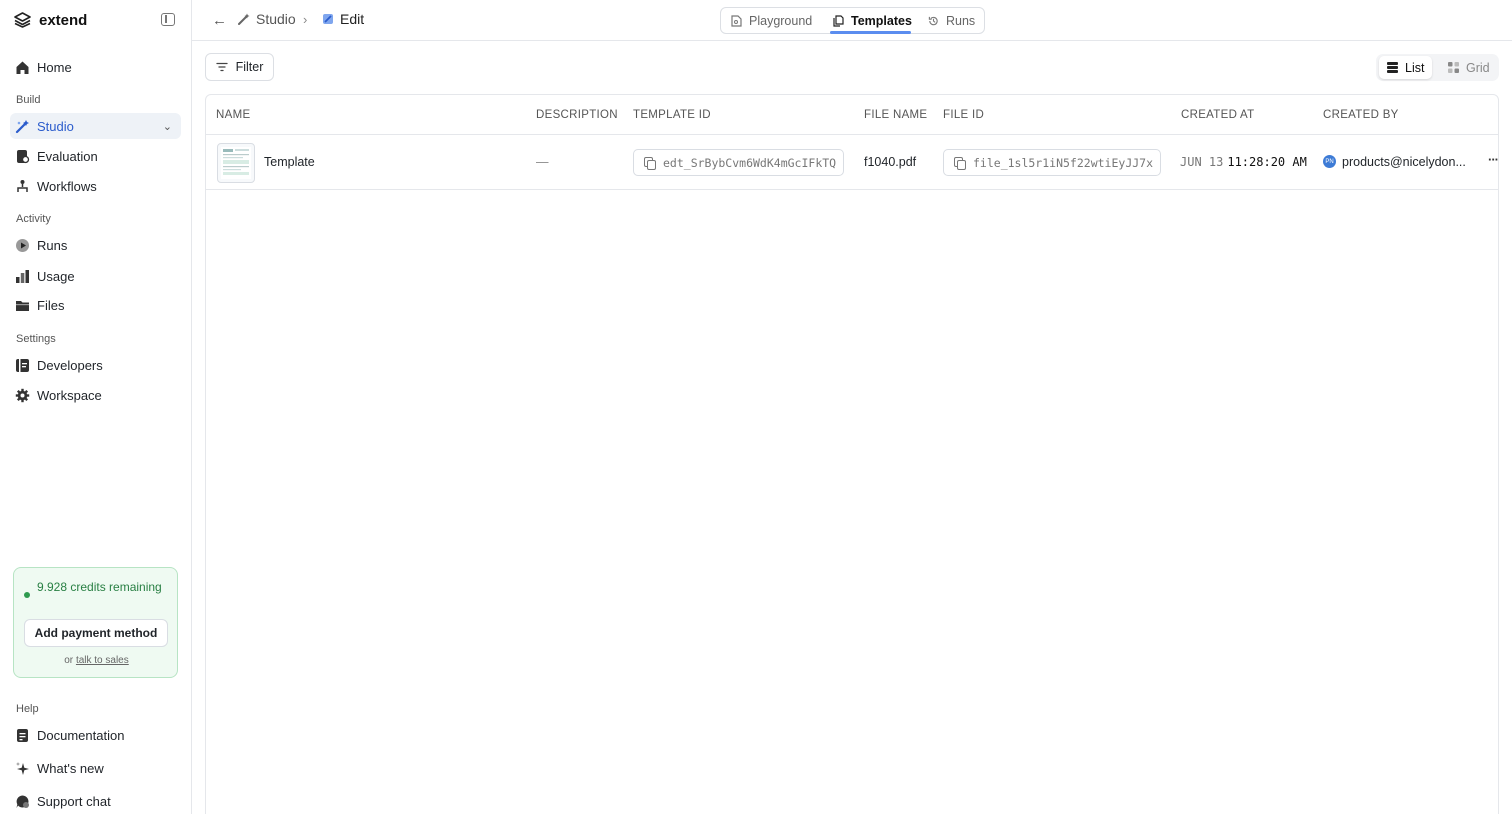 The width and height of the screenshot is (1512, 814). What do you see at coordinates (22, 801) in the screenshot?
I see `chat-bubble-icon` at bounding box center [22, 801].